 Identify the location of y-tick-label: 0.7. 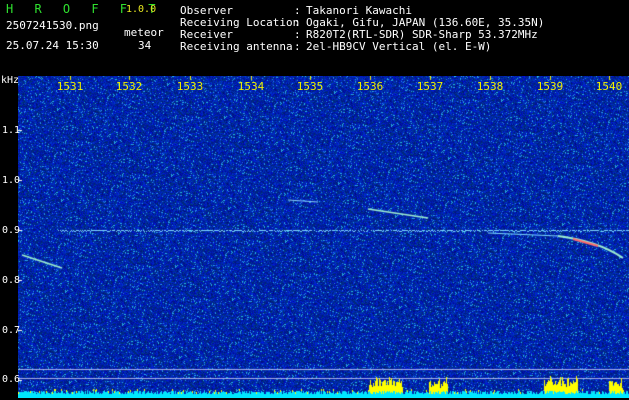
(11, 330).